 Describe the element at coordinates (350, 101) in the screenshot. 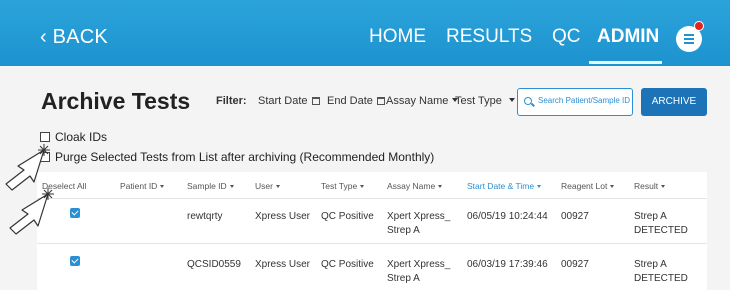

I see `end-date-label: End Date` at that location.